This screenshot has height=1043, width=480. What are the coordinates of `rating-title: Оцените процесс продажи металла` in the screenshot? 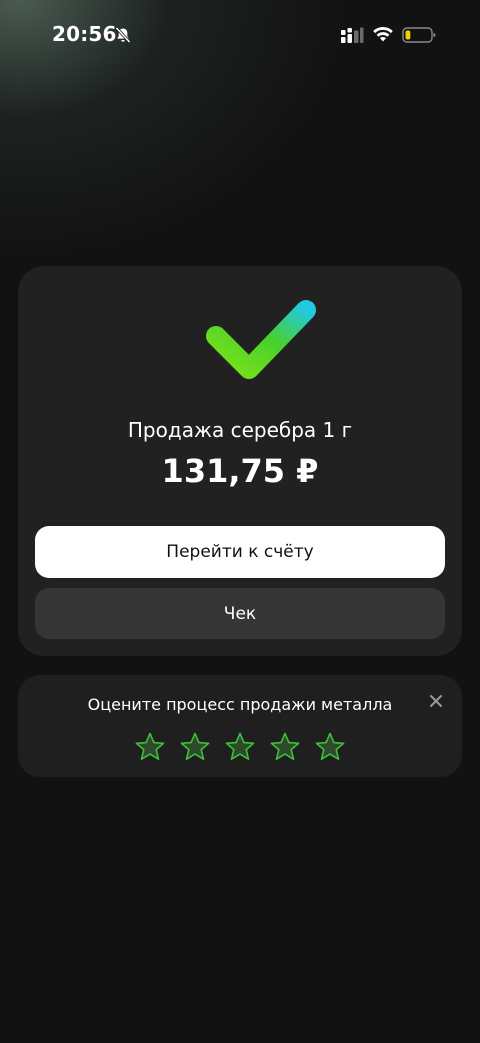 It's located at (240, 704).